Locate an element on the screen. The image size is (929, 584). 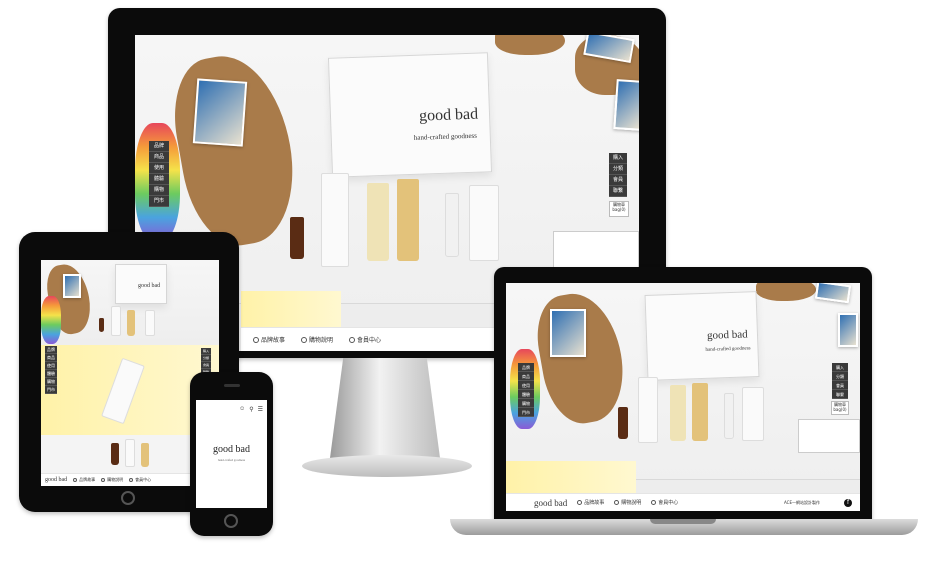
phone-screen: ☺ ⚲ ☰ good bad hand-crafted goodness is located at coordinates (231, 454).